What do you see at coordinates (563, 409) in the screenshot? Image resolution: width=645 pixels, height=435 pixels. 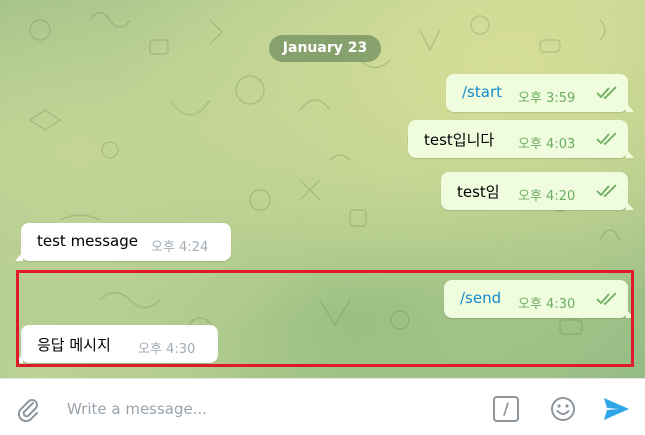 I see `smiley-icon` at bounding box center [563, 409].